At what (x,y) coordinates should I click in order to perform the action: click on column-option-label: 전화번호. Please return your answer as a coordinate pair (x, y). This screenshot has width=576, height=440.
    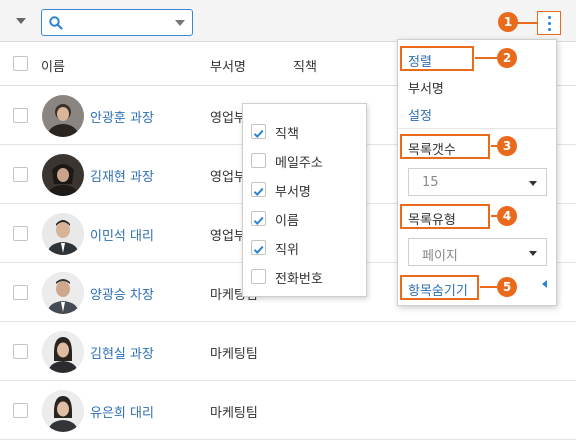
    Looking at the image, I should click on (299, 279).